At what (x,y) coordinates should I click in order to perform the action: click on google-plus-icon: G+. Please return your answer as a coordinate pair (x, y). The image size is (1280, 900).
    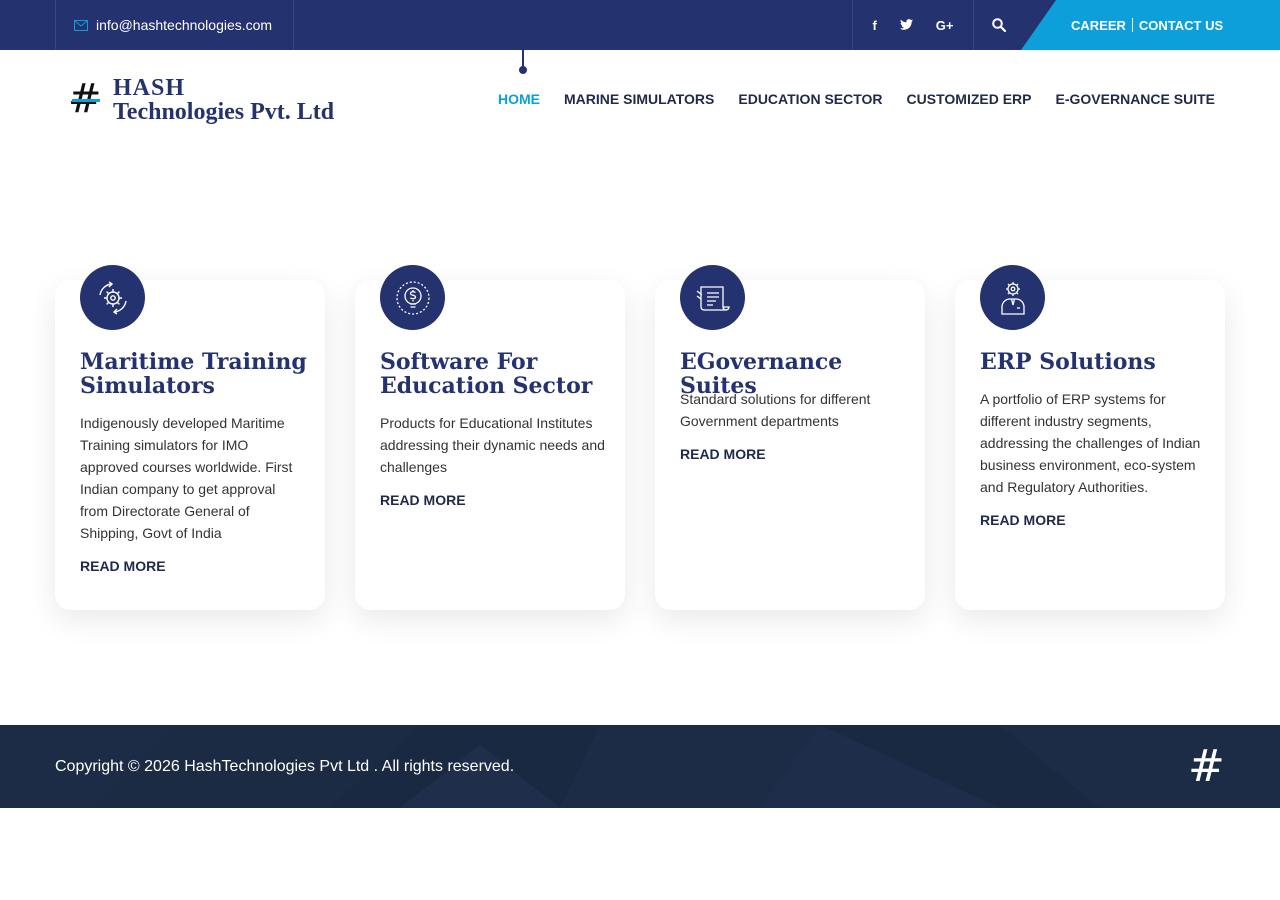
    Looking at the image, I should click on (945, 25).